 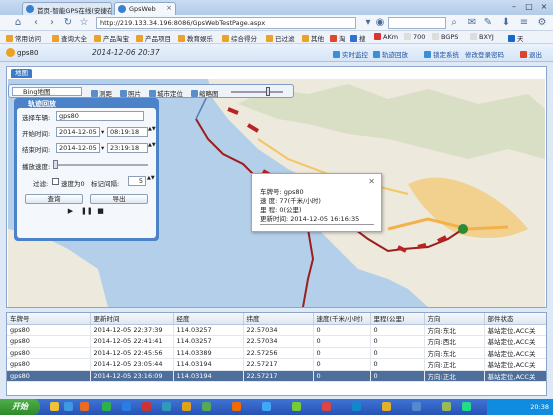 I want to click on forward-icon: ›, so click(x=52, y=23).